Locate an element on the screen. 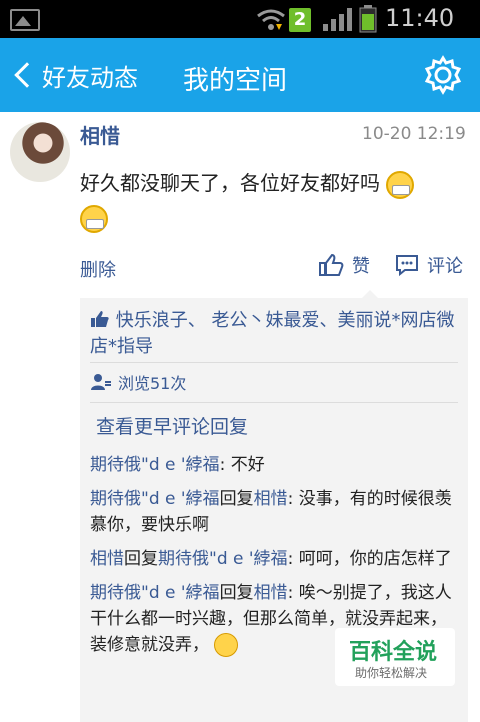 This screenshot has width=480, height=722. watermark-title: 百科全说 is located at coordinates (393, 652).